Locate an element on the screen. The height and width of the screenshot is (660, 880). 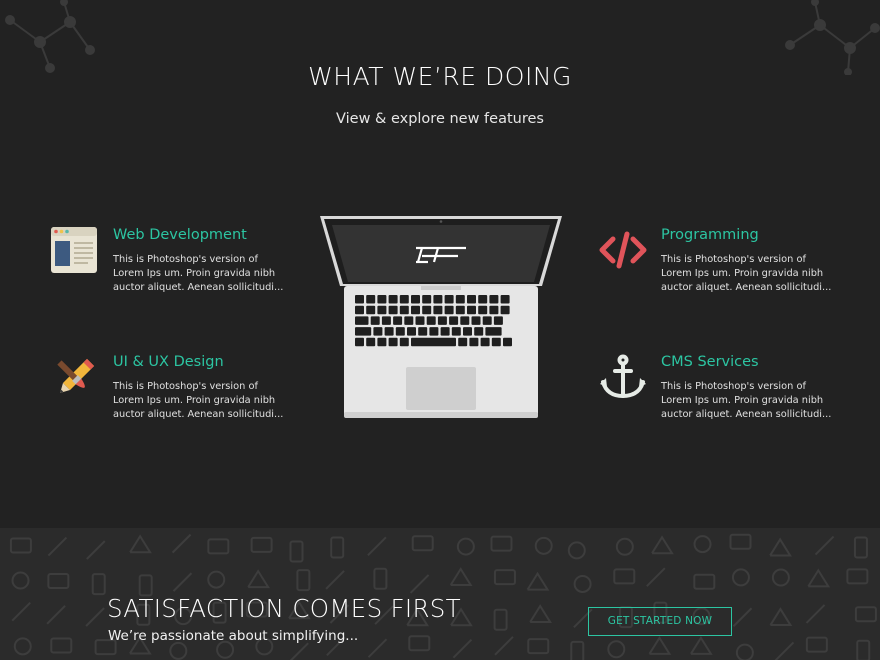
cta-title: SATISFACTION COMES FIRST is located at coordinates (284, 608).